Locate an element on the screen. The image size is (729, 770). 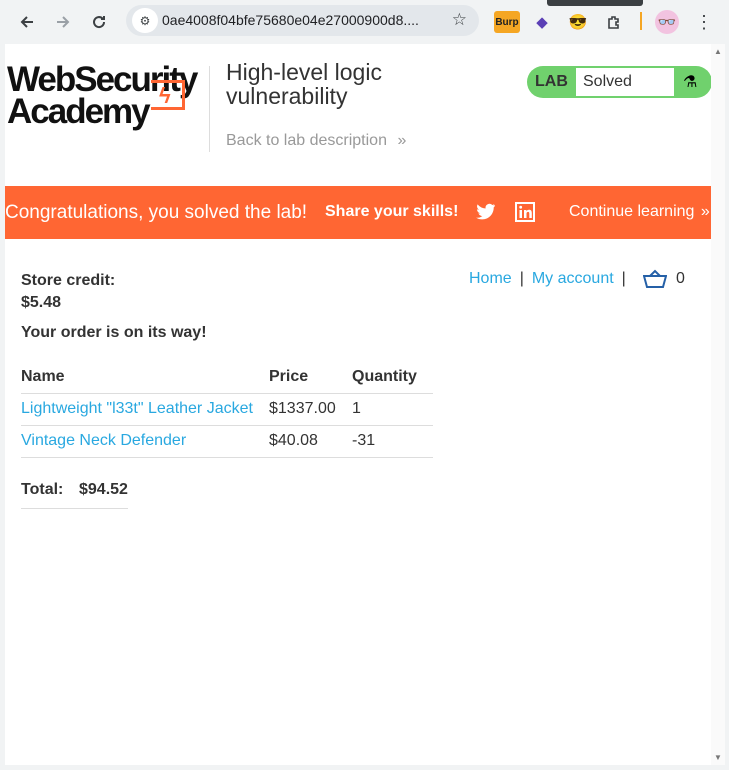
continue-learning-link: Continue learning » is located at coordinates (639, 212).